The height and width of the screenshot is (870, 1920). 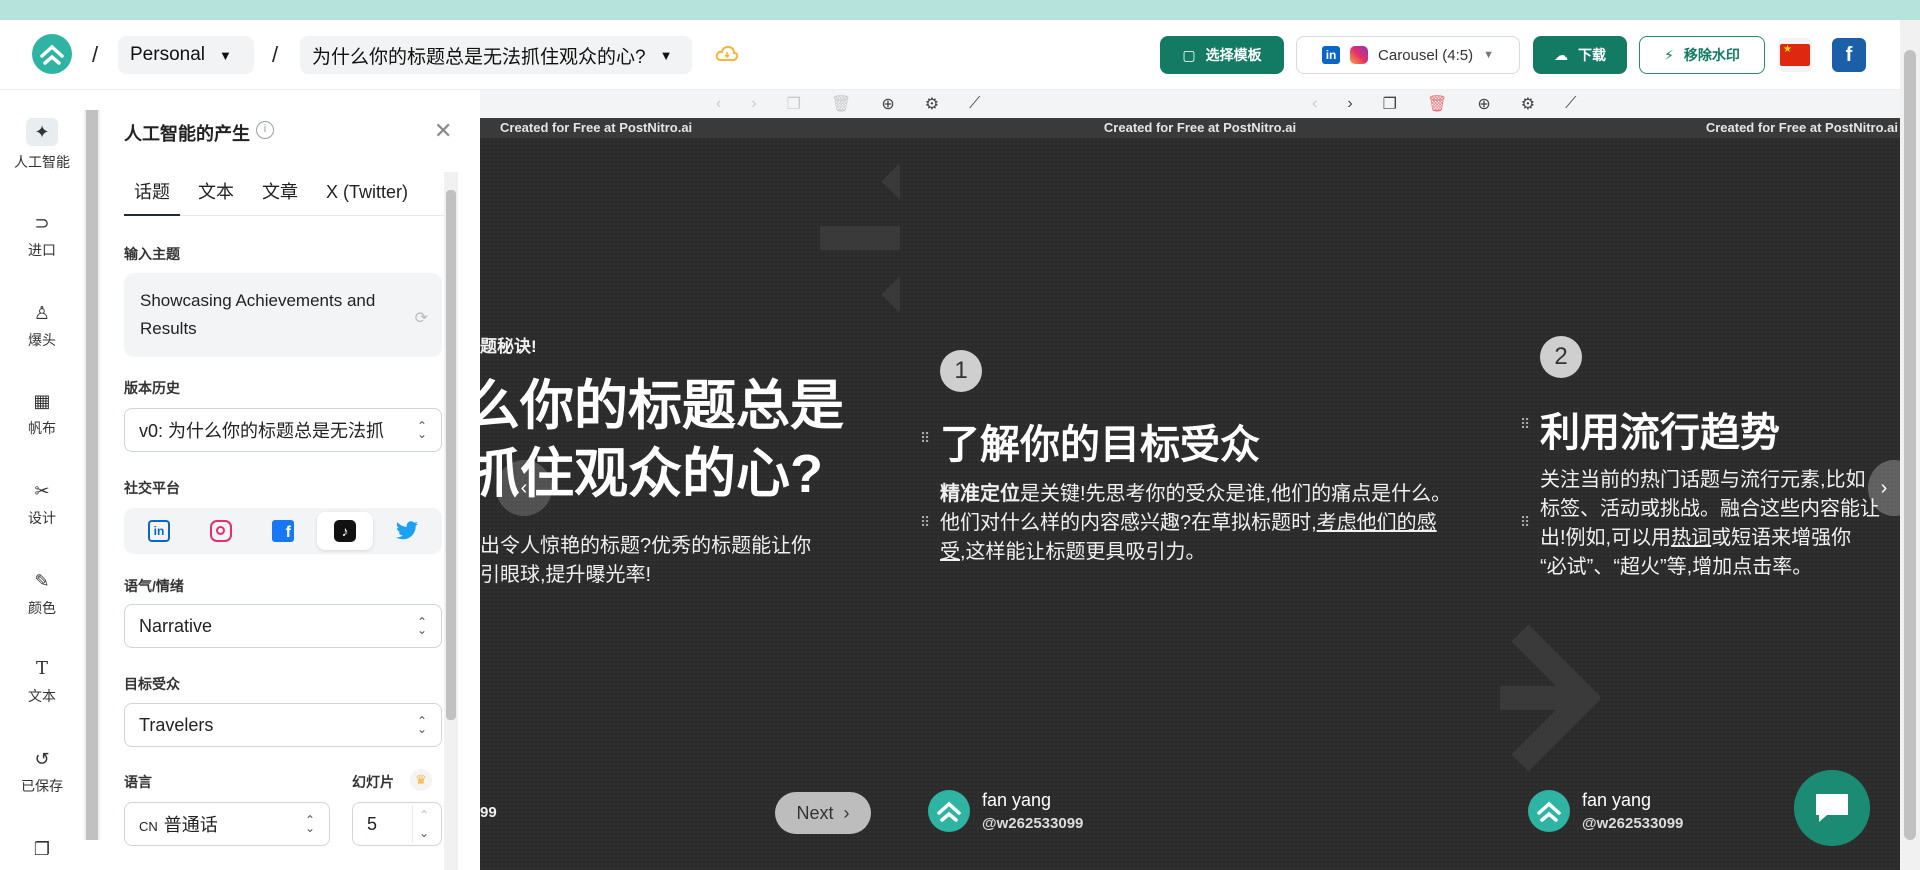 What do you see at coordinates (1222, 55) in the screenshot?
I see `choose-template-button: ▢ 选择模板` at bounding box center [1222, 55].